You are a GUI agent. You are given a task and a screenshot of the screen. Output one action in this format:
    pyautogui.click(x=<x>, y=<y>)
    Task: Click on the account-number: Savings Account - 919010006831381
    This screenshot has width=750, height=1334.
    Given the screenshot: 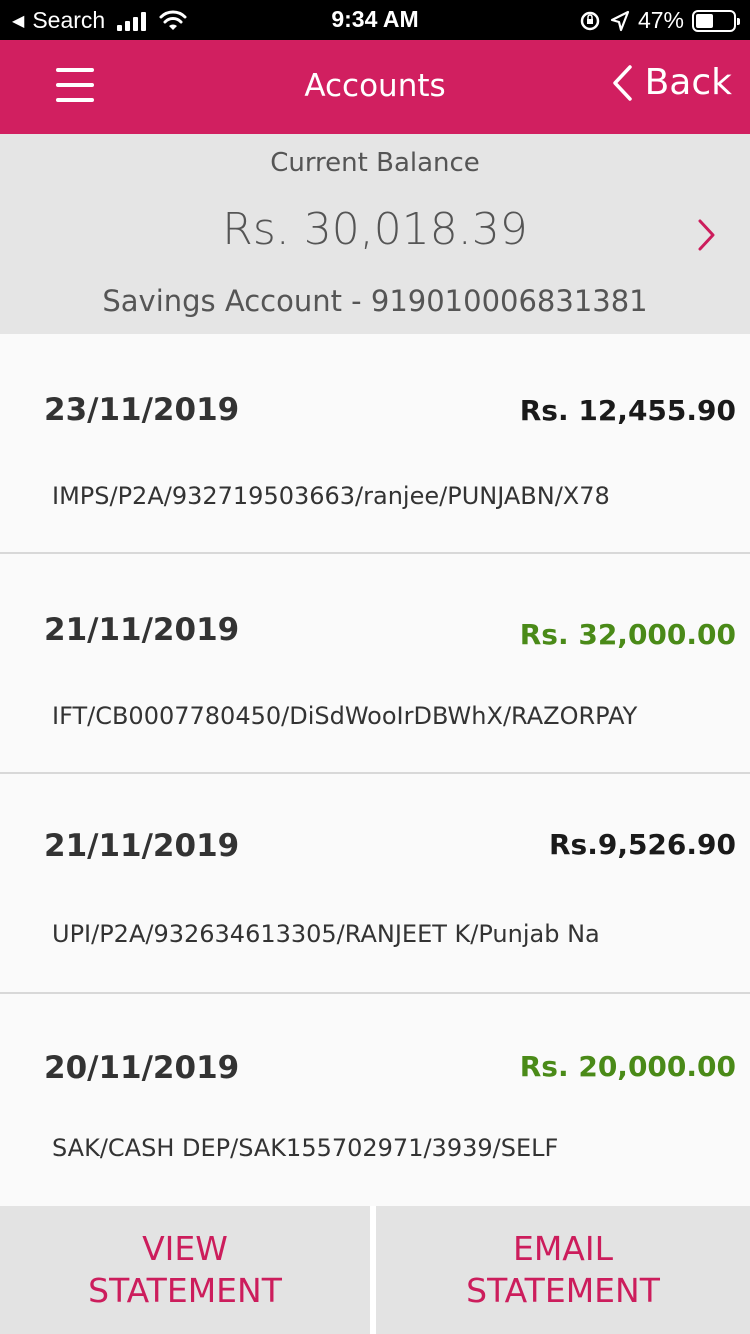 What is the action you would take?
    pyautogui.click(x=375, y=301)
    